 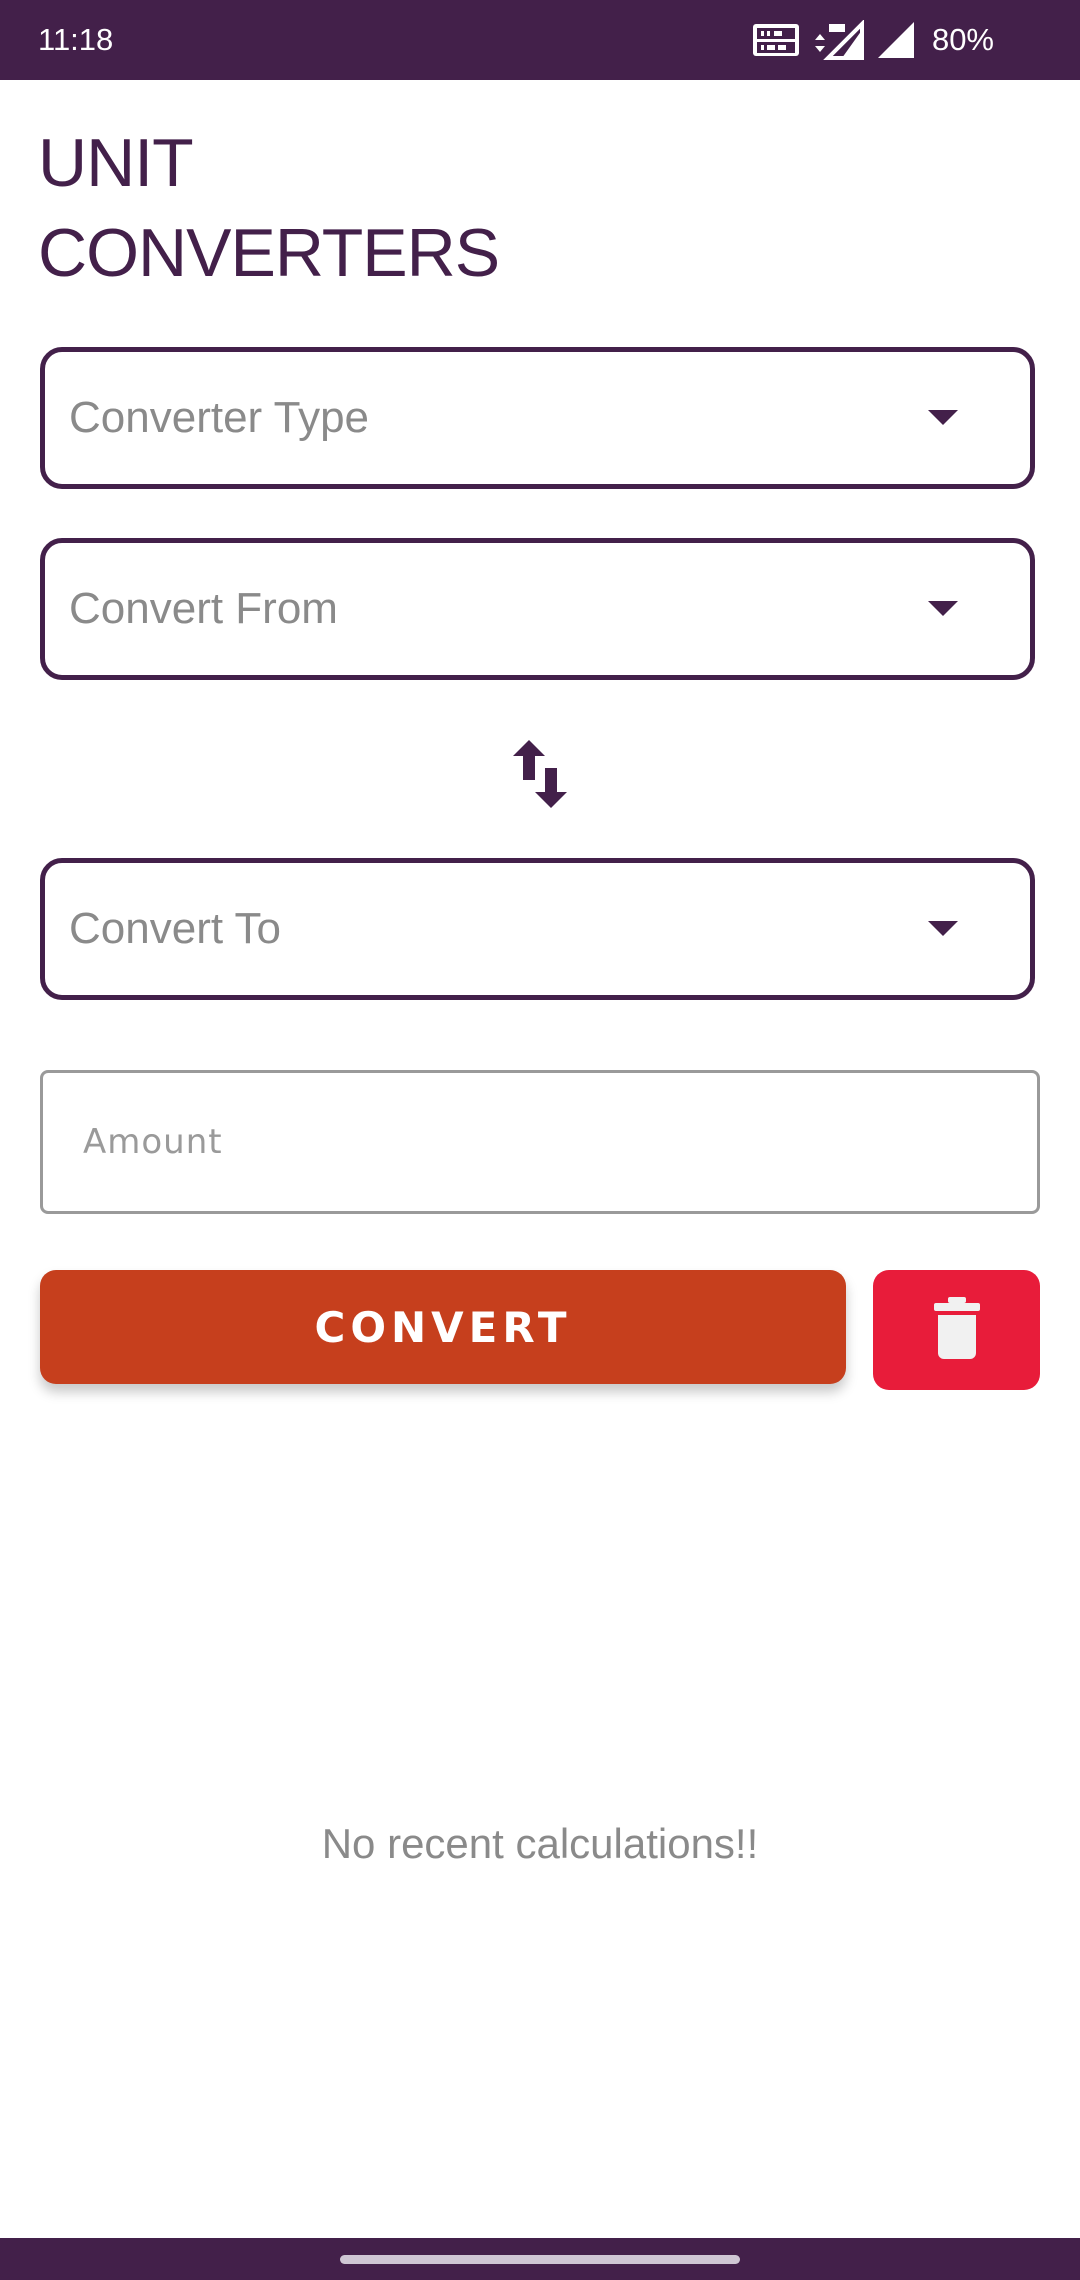 What do you see at coordinates (540, 40) in the screenshot?
I see `status-bar: 11:18 80%` at bounding box center [540, 40].